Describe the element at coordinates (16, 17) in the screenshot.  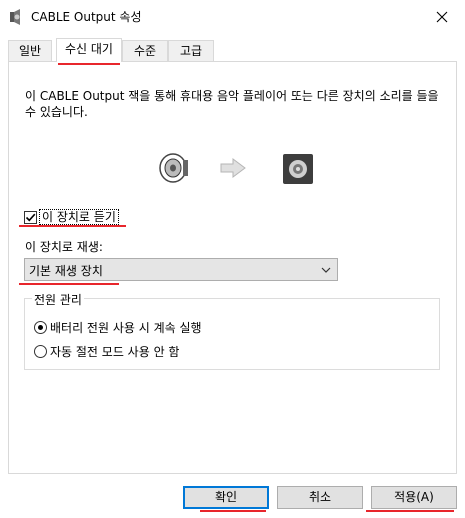
I see `speaker-device-icon` at that location.